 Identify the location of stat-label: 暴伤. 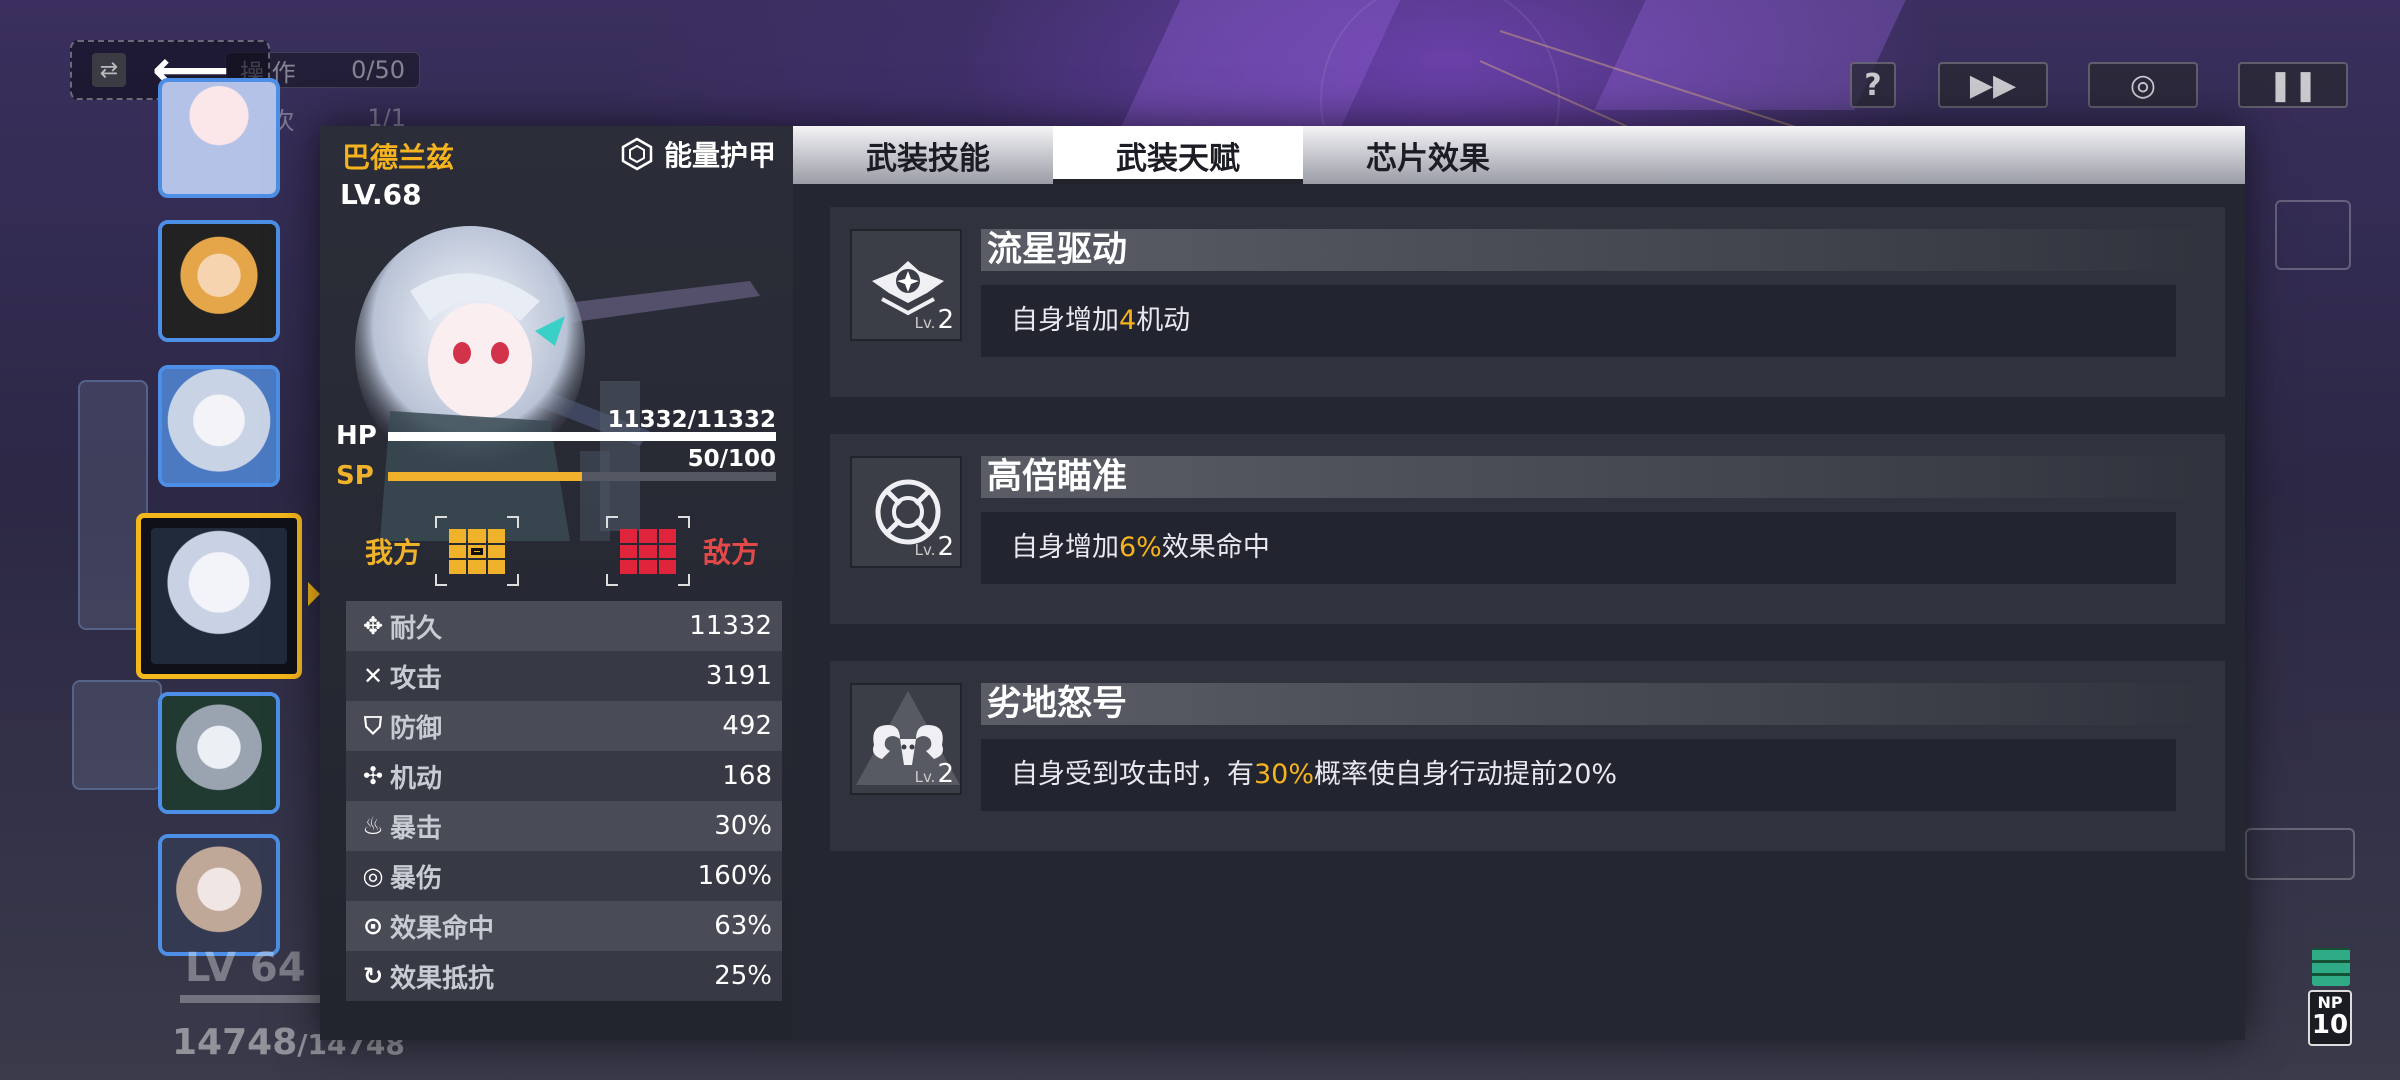
(416, 878).